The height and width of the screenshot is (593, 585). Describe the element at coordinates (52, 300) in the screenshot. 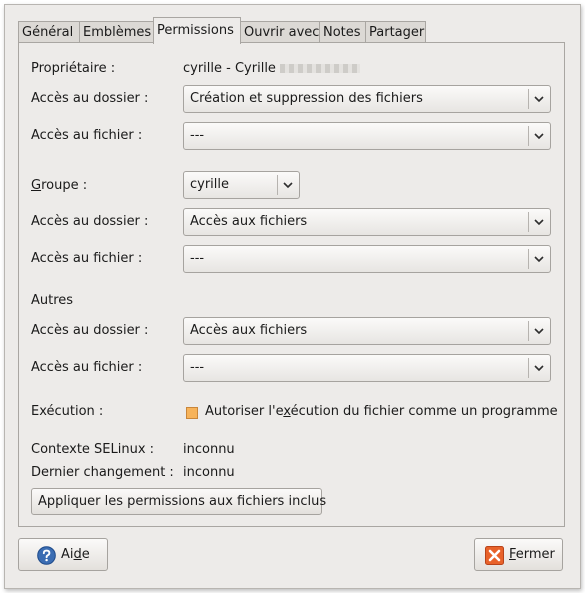

I see `others-heading: Autres` at that location.